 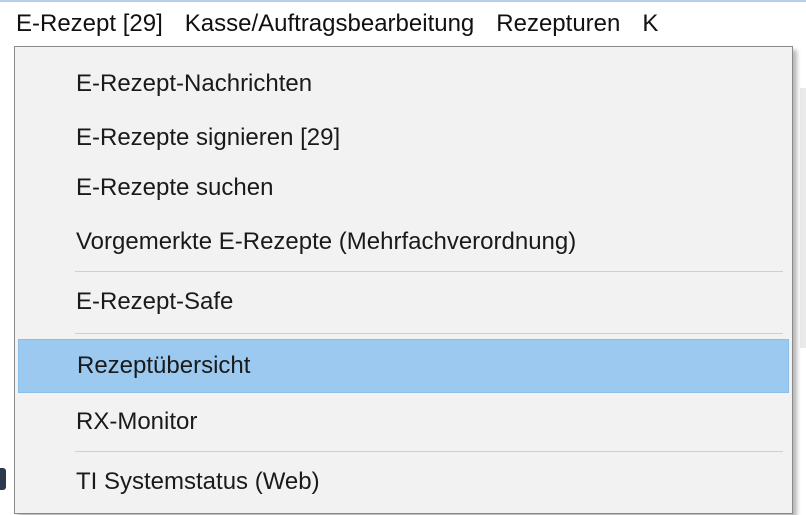 I want to click on menu-item-label: RX-Monitor, so click(x=137, y=421).